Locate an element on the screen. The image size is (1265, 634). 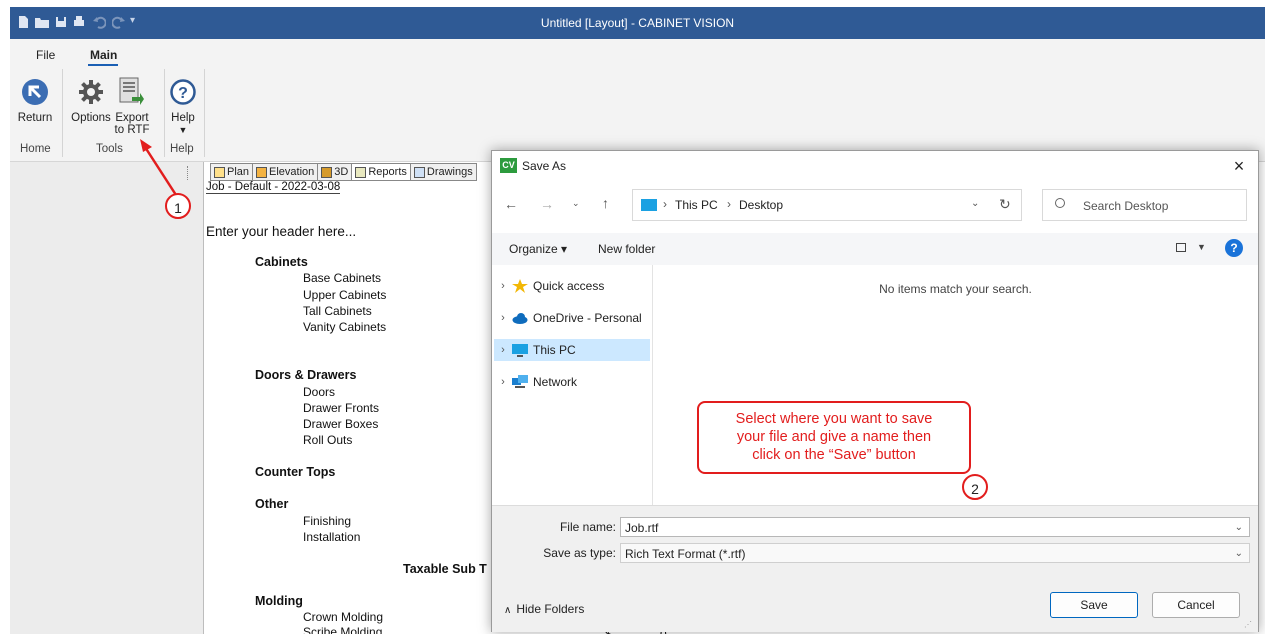
callout-arrow is located at coordinates (159, 167).